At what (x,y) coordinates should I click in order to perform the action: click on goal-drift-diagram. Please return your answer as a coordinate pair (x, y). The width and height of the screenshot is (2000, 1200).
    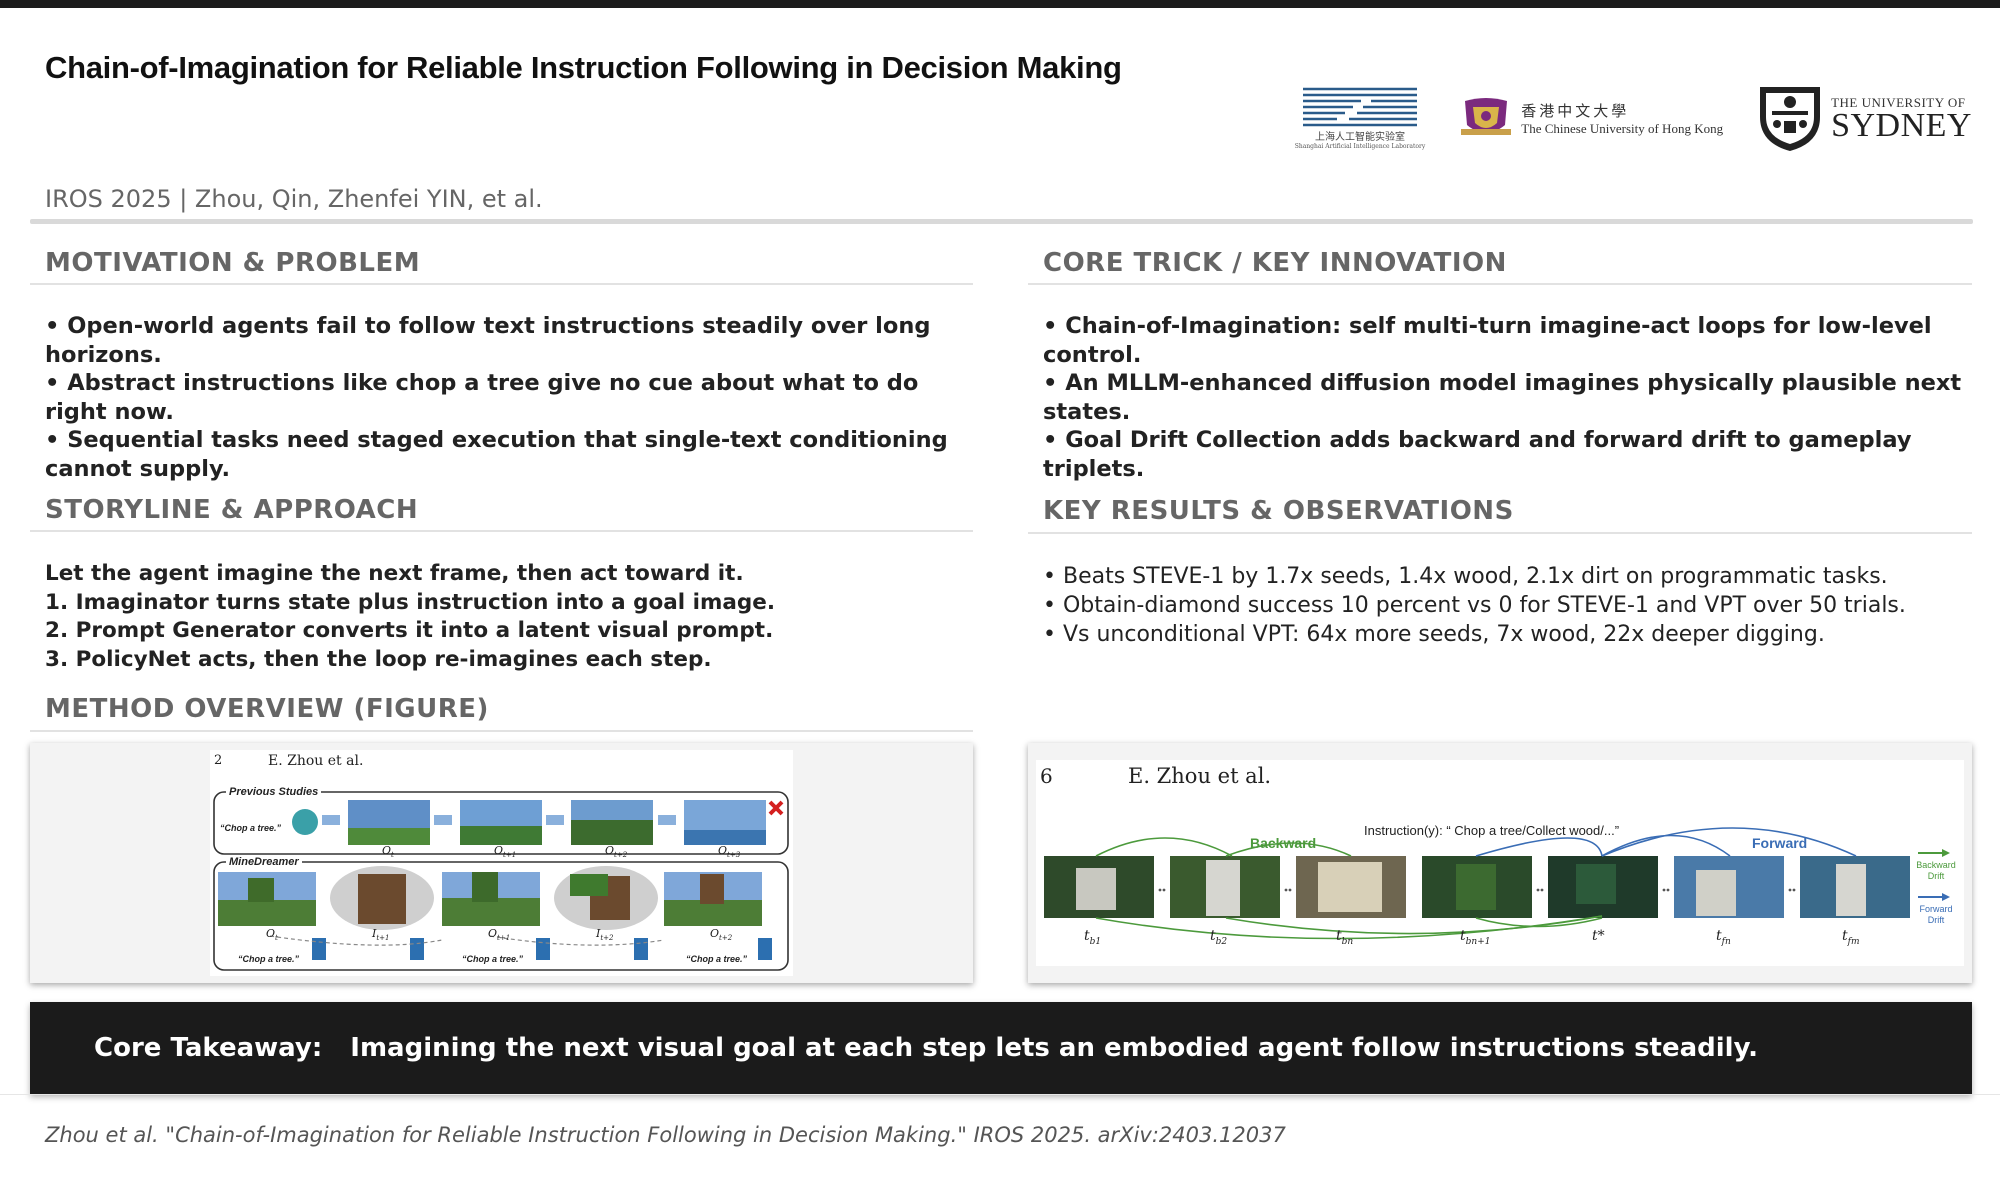
    Looking at the image, I should click on (1497, 883).